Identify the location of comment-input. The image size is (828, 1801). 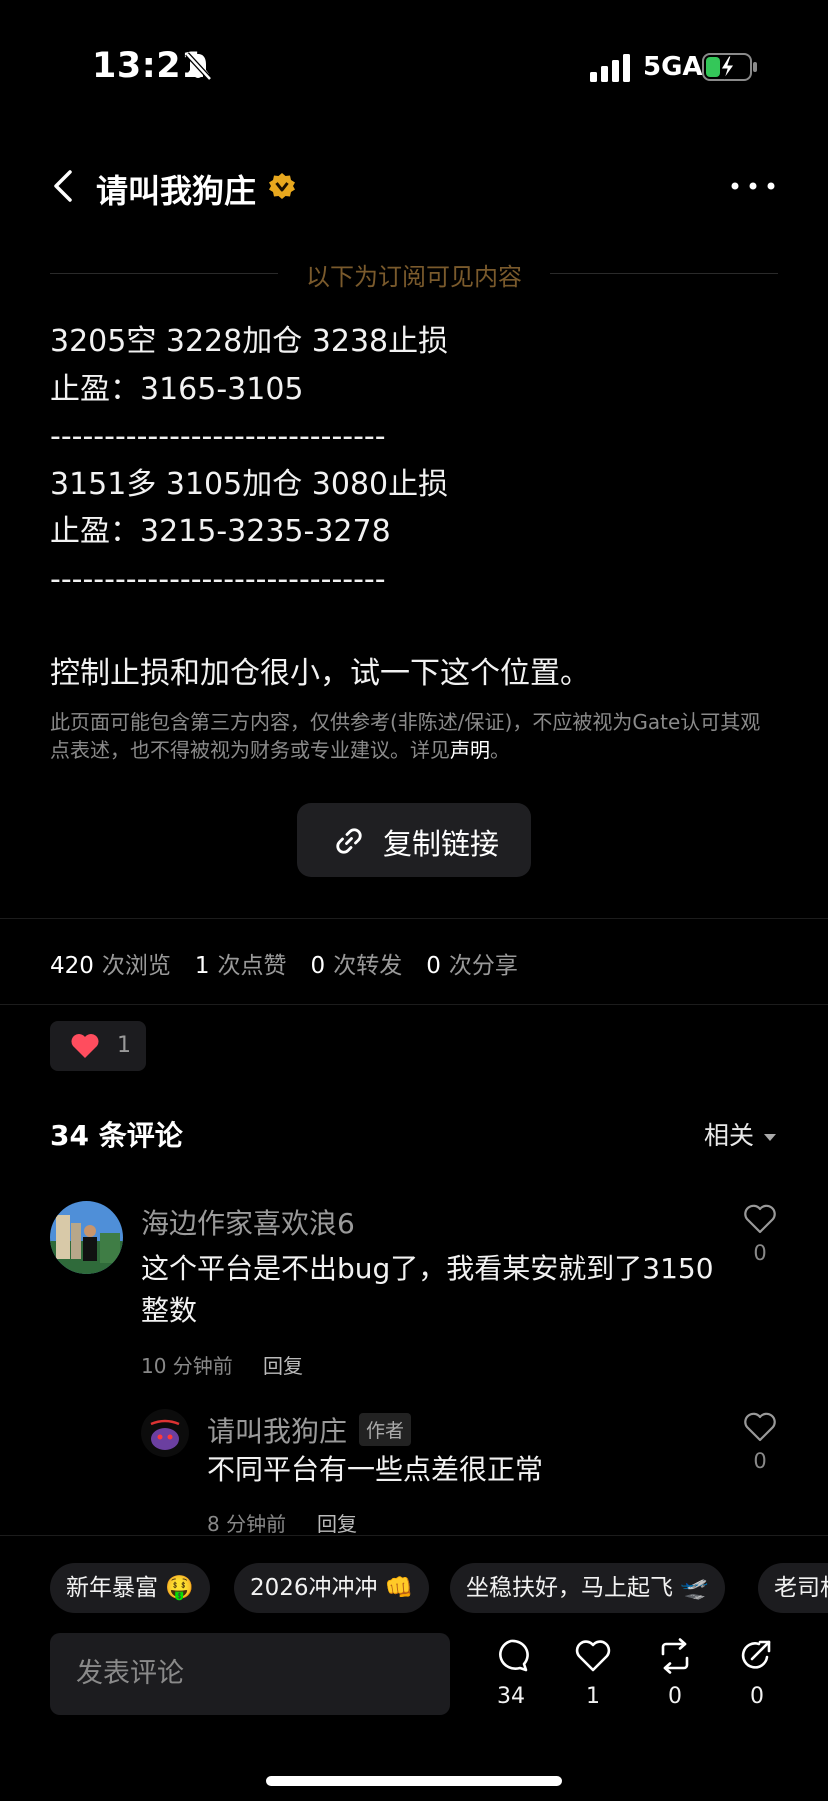
(251, 1673).